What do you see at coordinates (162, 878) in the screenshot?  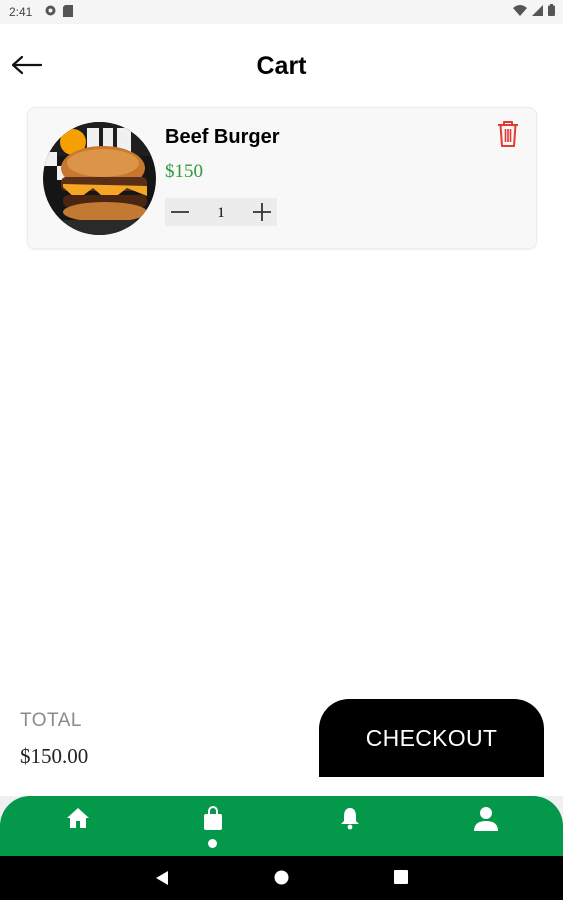 I see `system-back-icon` at bounding box center [162, 878].